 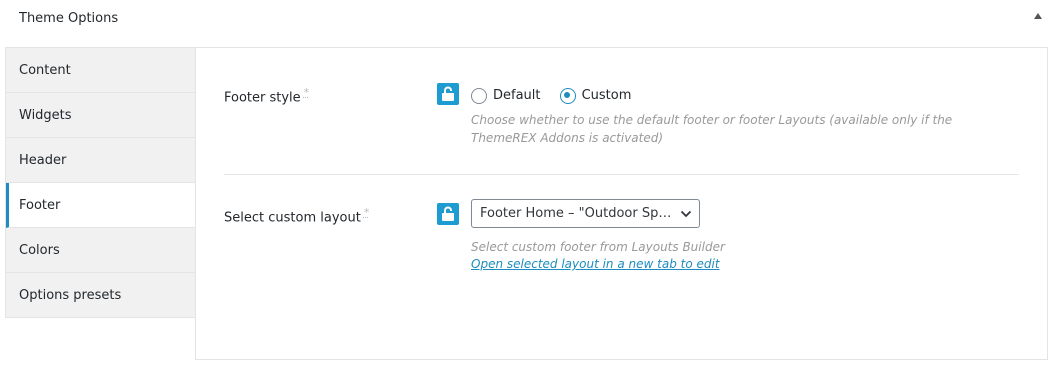 I want to click on custom-layout-label: Select custom layout *, so click(x=296, y=215).